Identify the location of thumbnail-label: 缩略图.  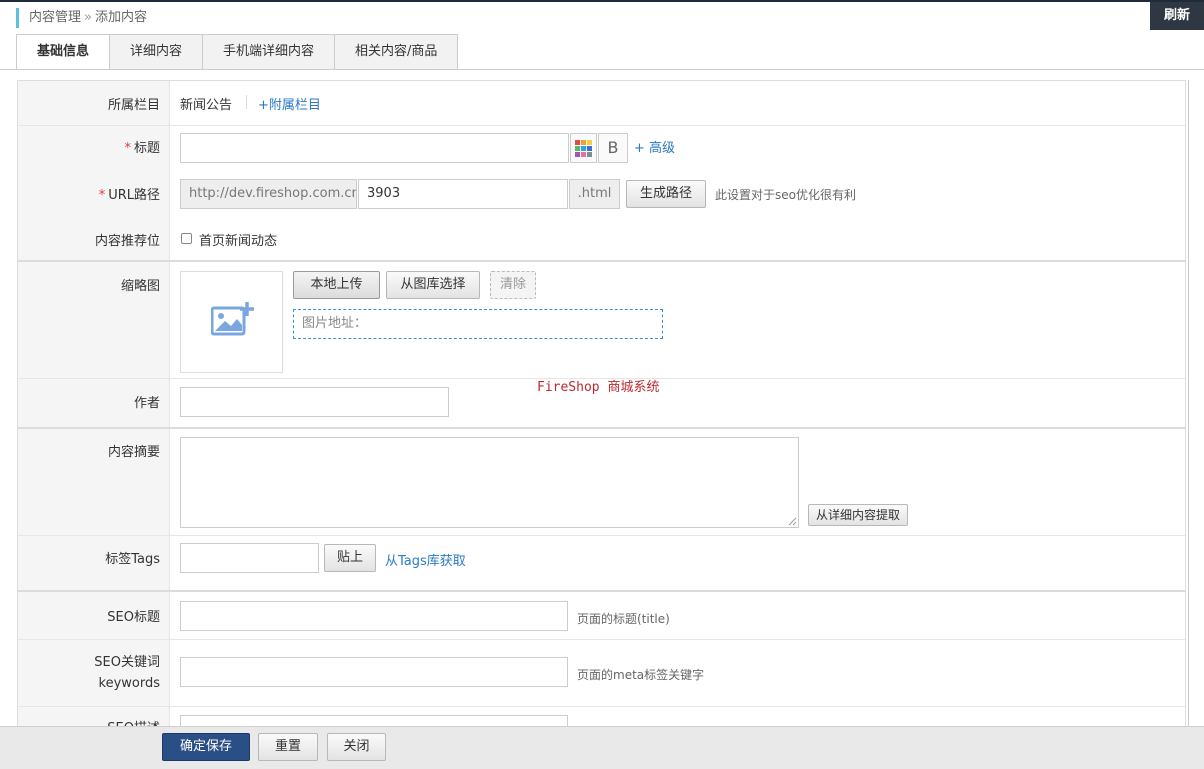
(140, 286).